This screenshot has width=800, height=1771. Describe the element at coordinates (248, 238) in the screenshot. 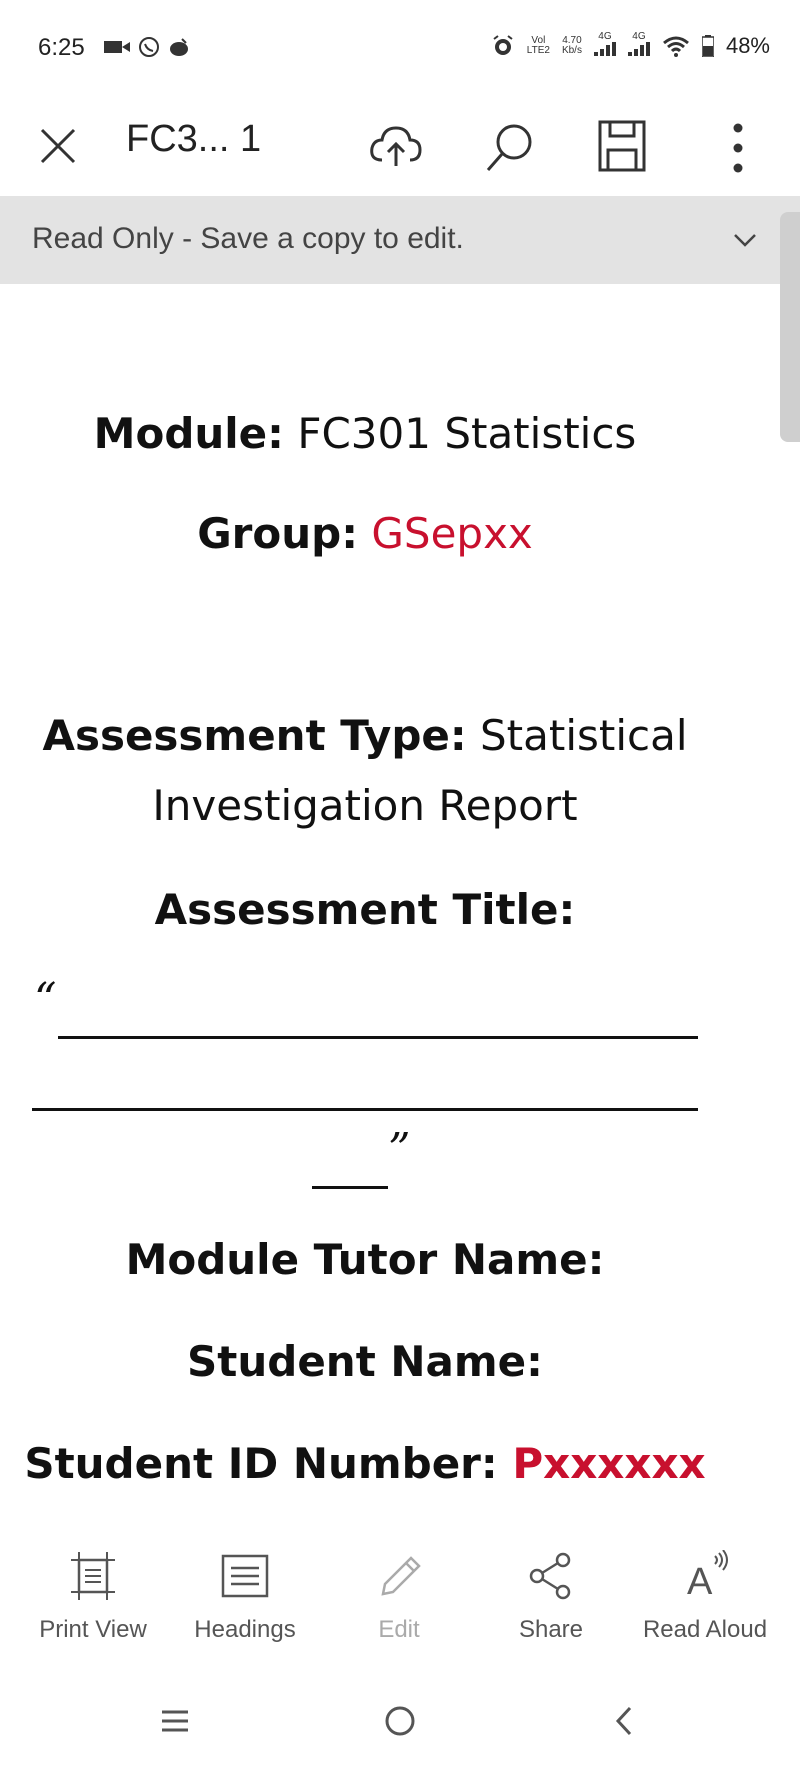

I see `banner-text: Read Only - Save a copy to edit.` at that location.